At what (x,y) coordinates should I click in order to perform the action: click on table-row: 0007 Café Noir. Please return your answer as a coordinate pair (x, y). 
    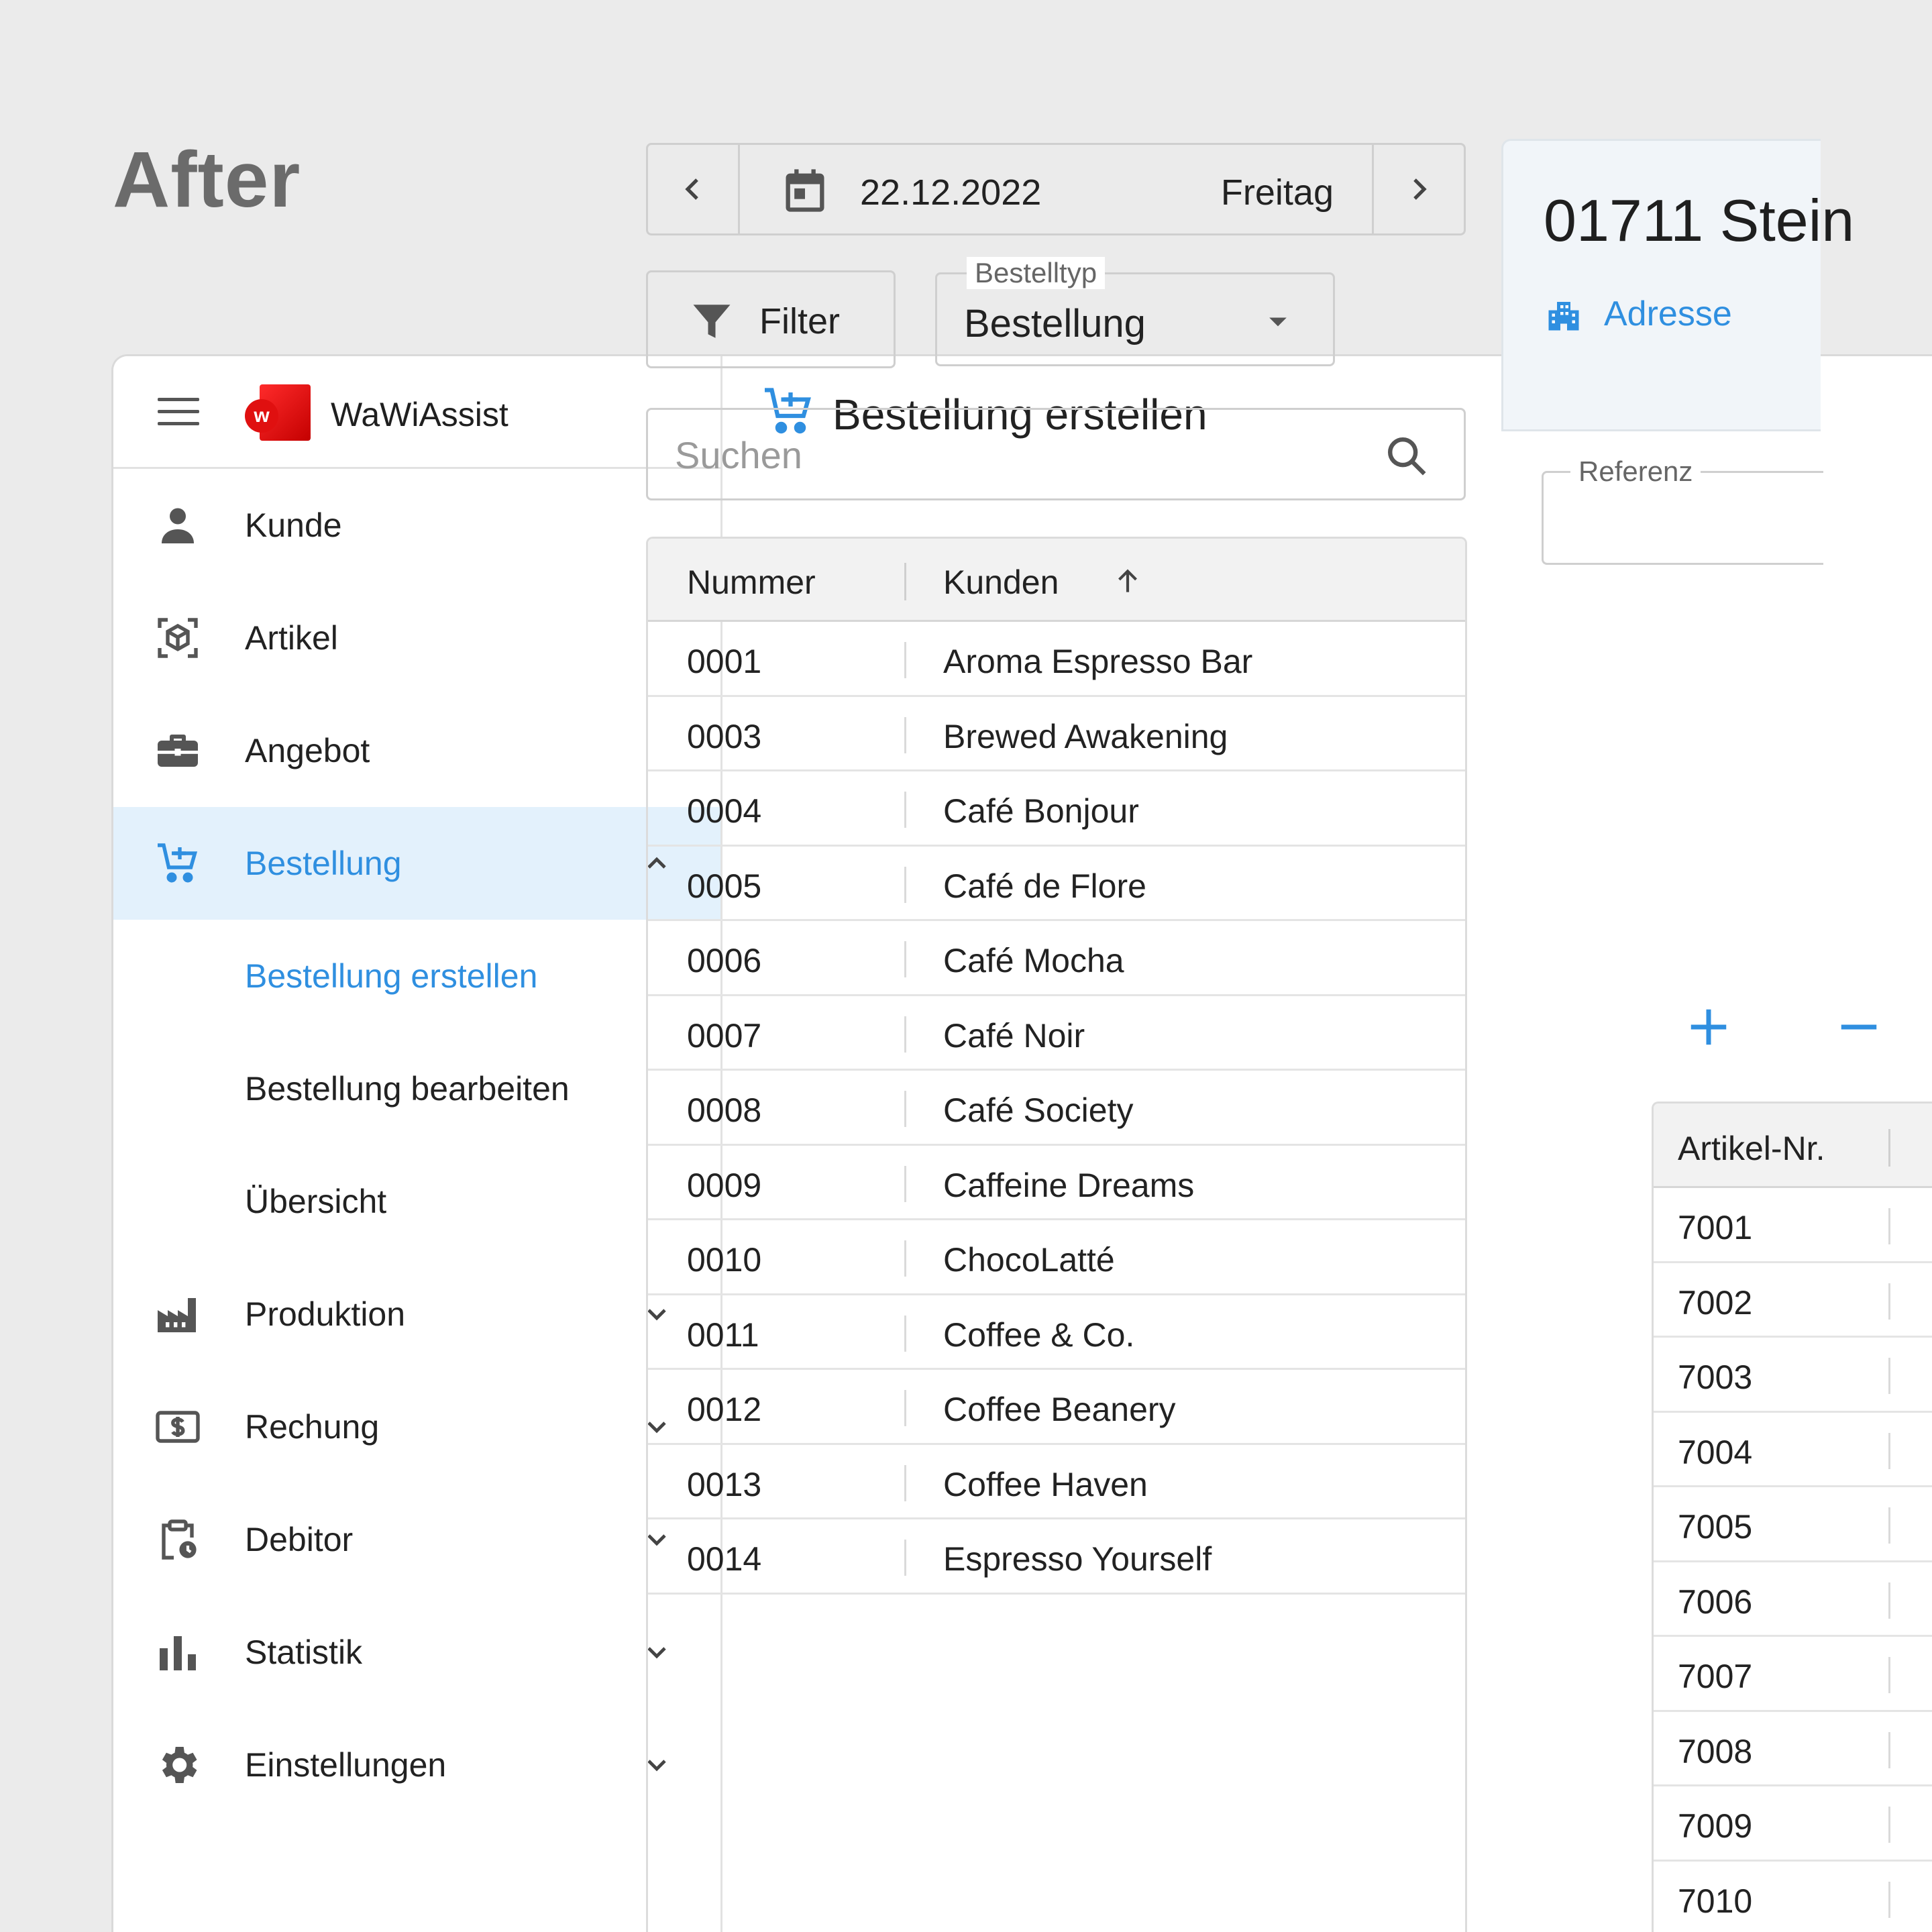
    Looking at the image, I should click on (1056, 1033).